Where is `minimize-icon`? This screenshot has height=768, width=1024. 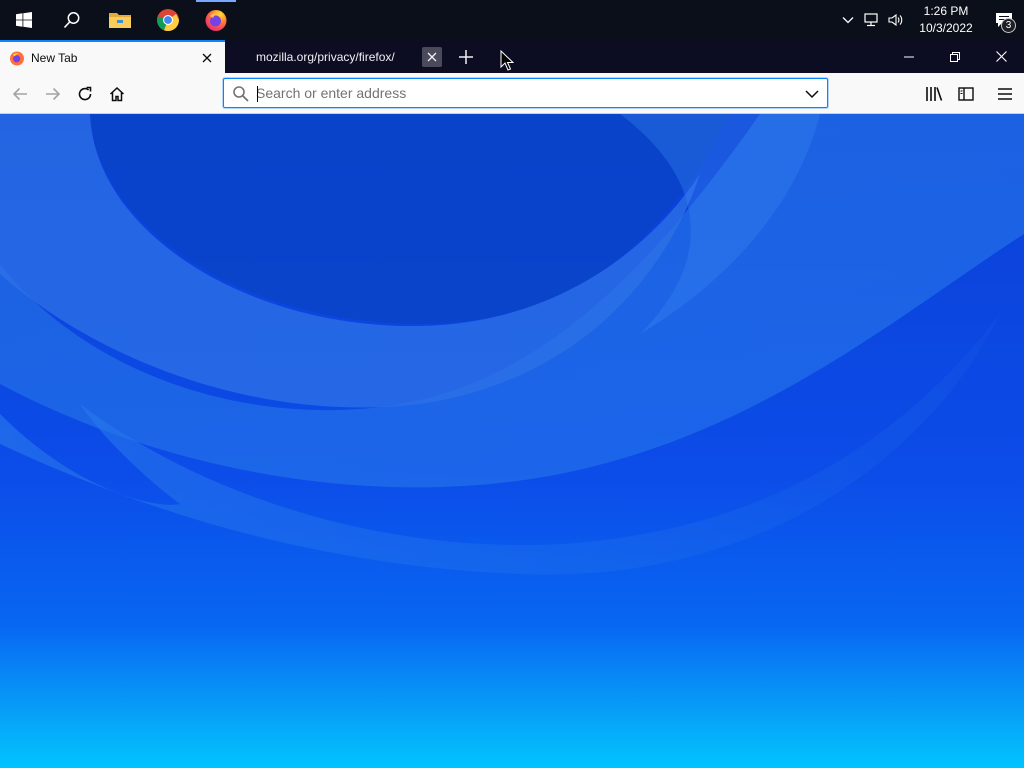 minimize-icon is located at coordinates (909, 56).